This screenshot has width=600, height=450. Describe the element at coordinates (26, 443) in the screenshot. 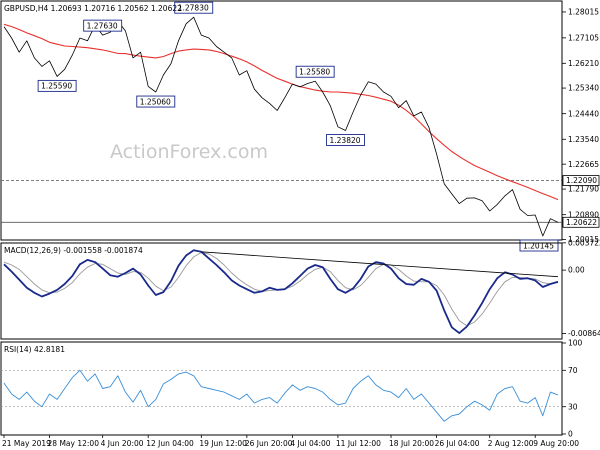

I see `x-tick-label: 21 May 2019` at that location.